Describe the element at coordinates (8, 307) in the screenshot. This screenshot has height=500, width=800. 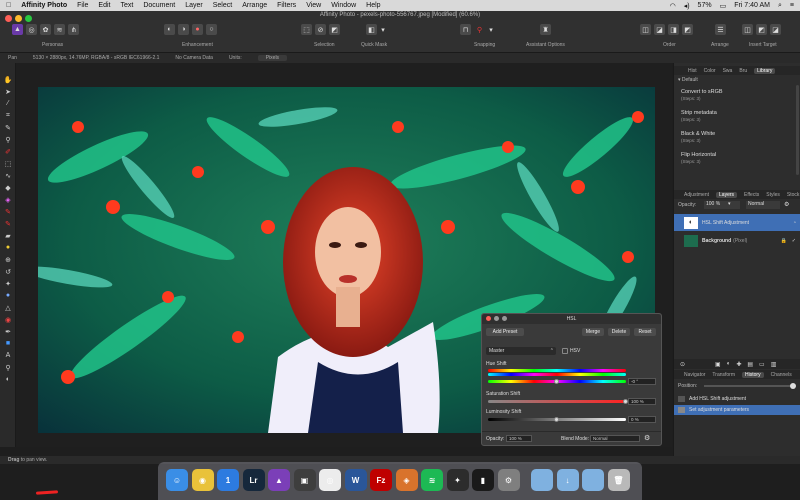
I see `sharpen-brush-icon: △` at that location.